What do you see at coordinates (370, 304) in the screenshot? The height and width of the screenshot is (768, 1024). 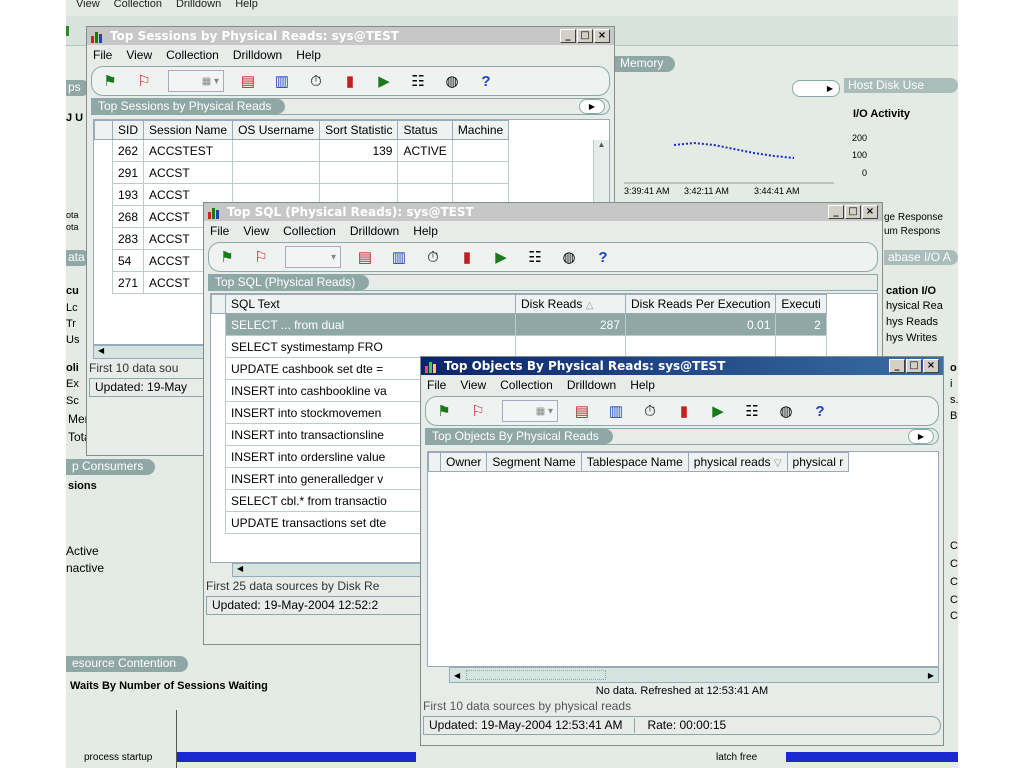 I see `col-sql-text: SQL Text` at bounding box center [370, 304].